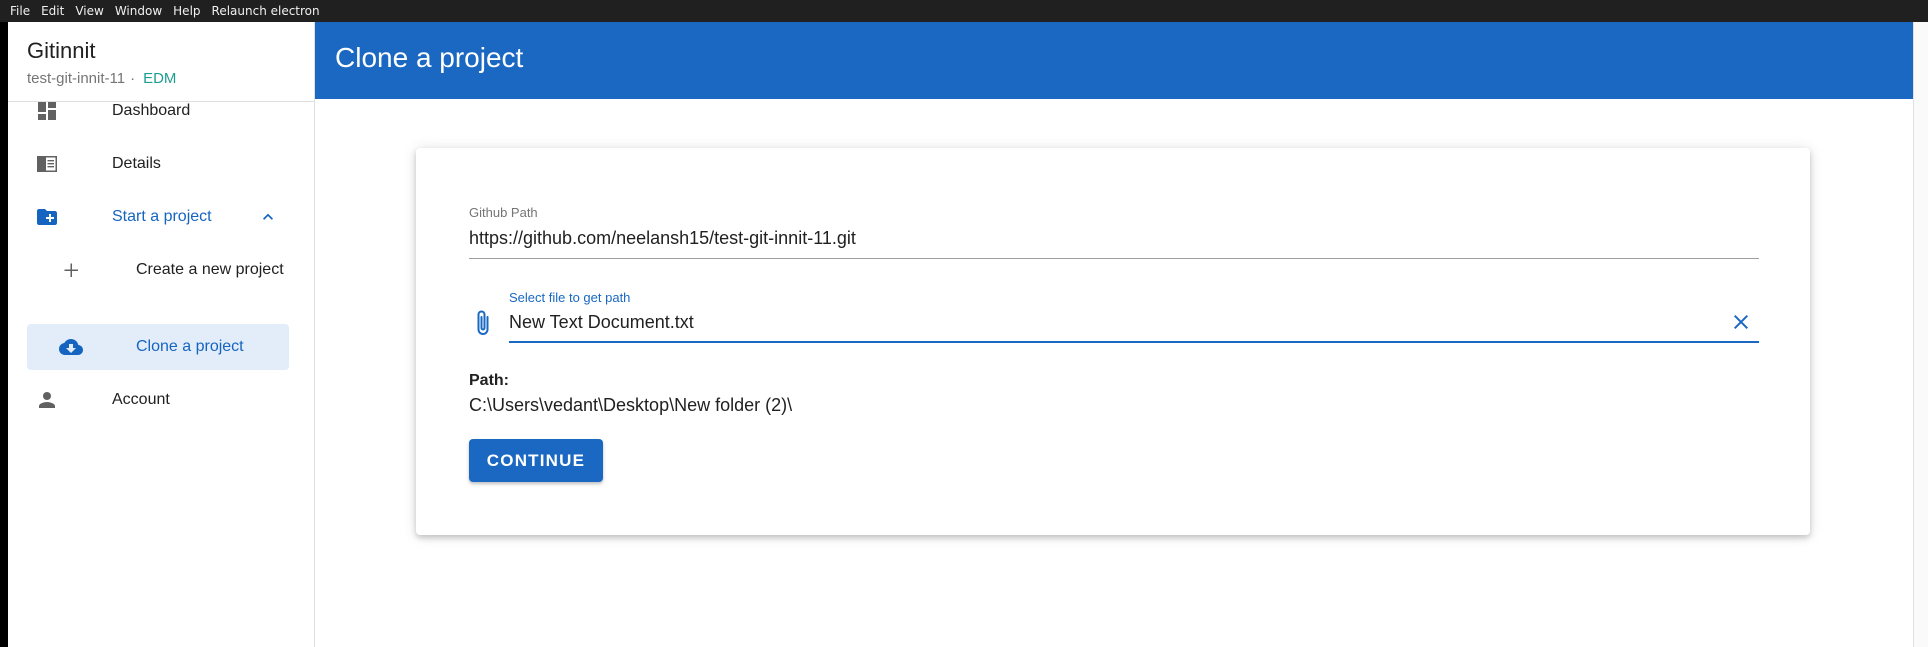  Describe the element at coordinates (52, 11) in the screenshot. I see `menu-edit: Edit` at that location.